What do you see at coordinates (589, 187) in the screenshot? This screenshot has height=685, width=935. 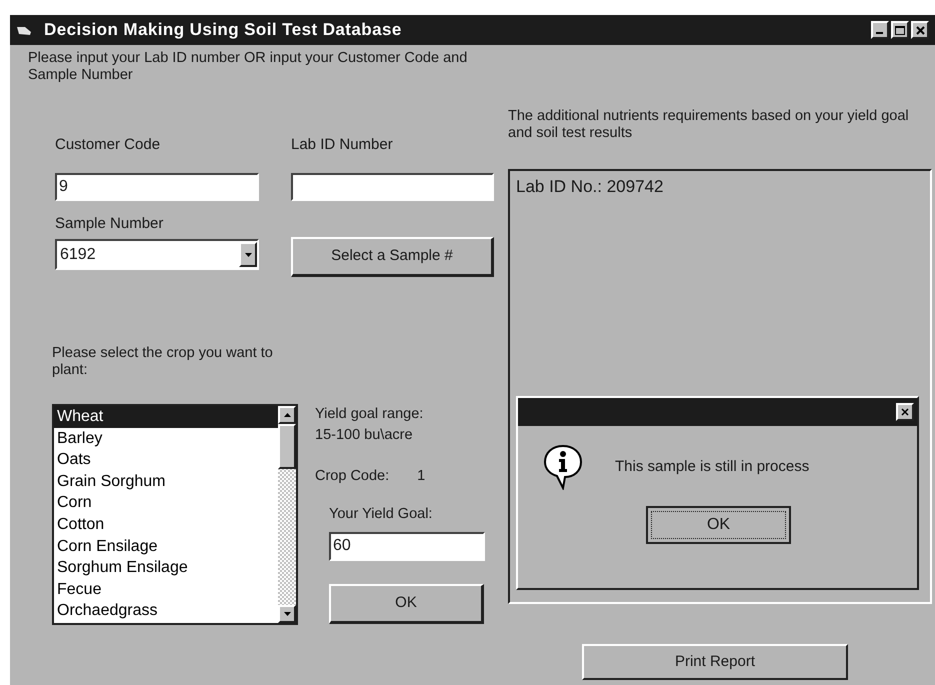 I see `results-text: Lab ID No.: 209742` at bounding box center [589, 187].